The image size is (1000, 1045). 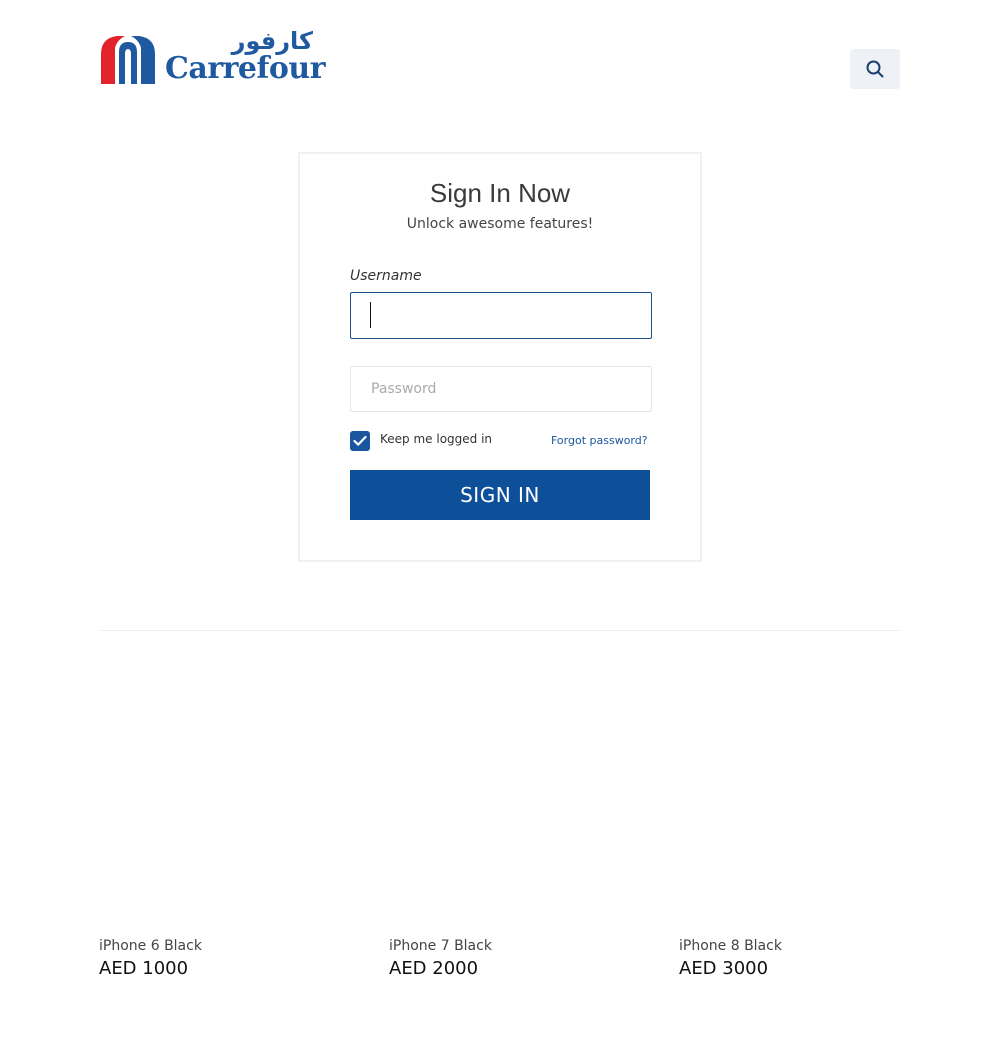 What do you see at coordinates (789, 958) in the screenshot?
I see `product-card: iPhone 8 Black AED 3000` at bounding box center [789, 958].